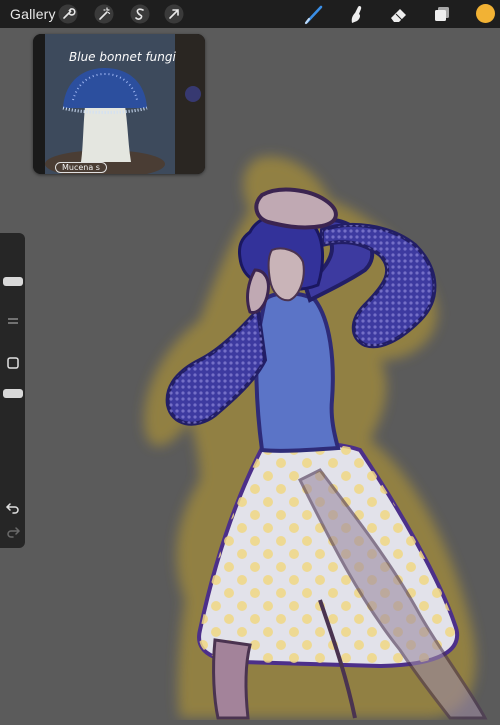 This screenshot has height=725, width=500. What do you see at coordinates (442, 14) in the screenshot?
I see `layers-icon` at bounding box center [442, 14].